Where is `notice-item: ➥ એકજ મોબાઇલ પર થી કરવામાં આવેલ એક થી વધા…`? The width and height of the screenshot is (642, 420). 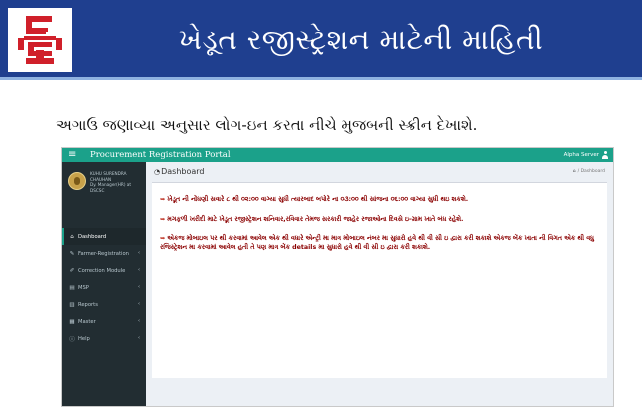
notice-item: ➥ એકજ મોબાઇલ પર થી કરવામાં આવેલ એક થી વધા… is located at coordinates (377, 243).